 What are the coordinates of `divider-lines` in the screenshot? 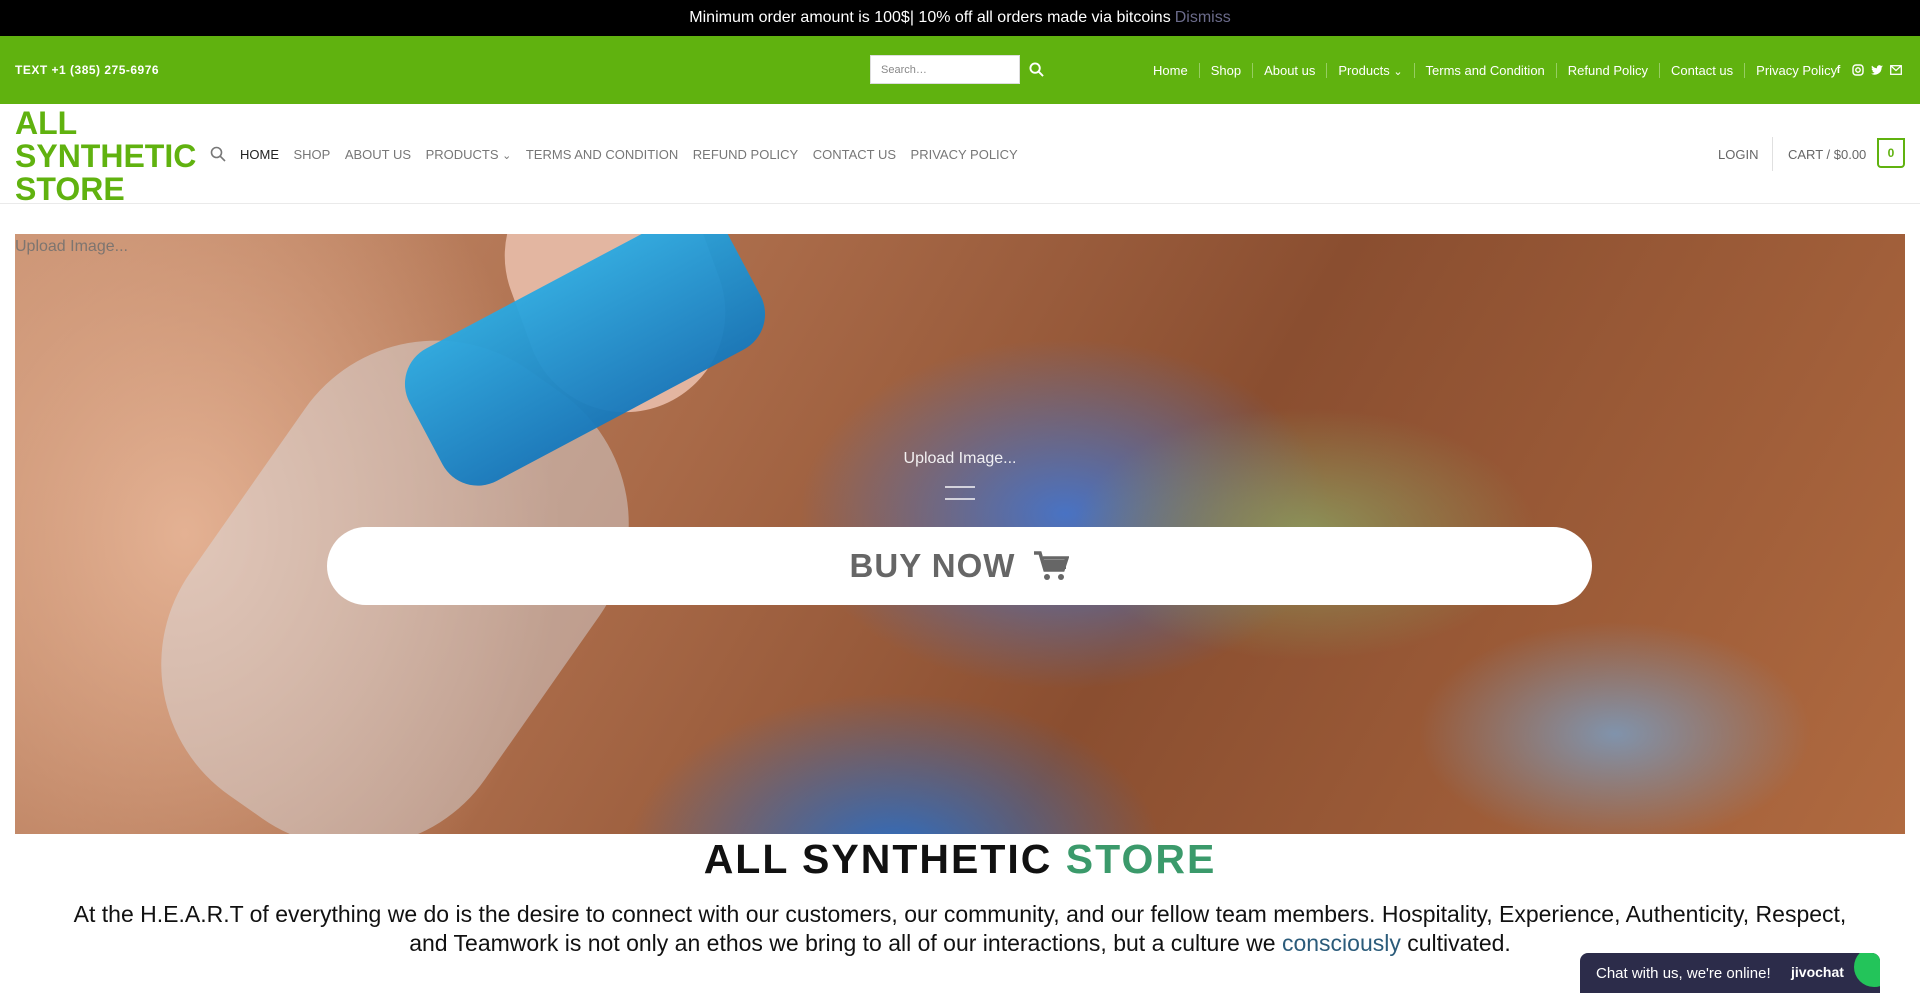 It's located at (960, 498).